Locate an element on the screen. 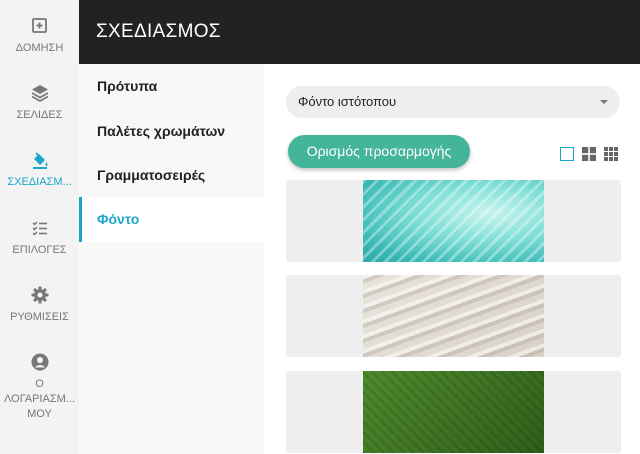  set-custom-button: Ορισμός προσαρμογής is located at coordinates (379, 151).